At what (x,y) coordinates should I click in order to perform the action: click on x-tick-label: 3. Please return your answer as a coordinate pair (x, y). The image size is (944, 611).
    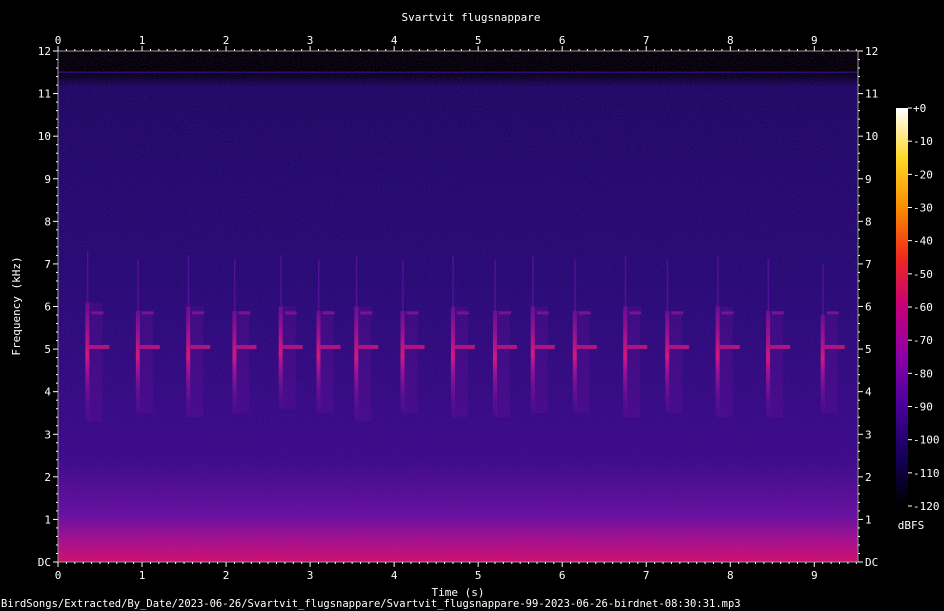
    Looking at the image, I should click on (310, 575).